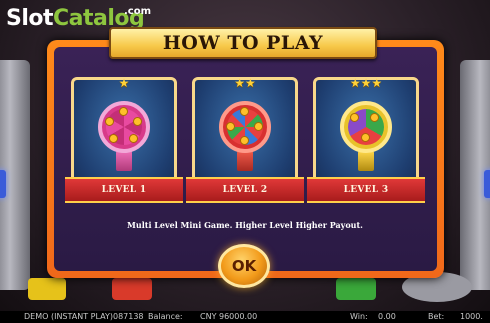 The image size is (490, 323). I want to click on level-ribbon: LEVEL 1, so click(124, 190).